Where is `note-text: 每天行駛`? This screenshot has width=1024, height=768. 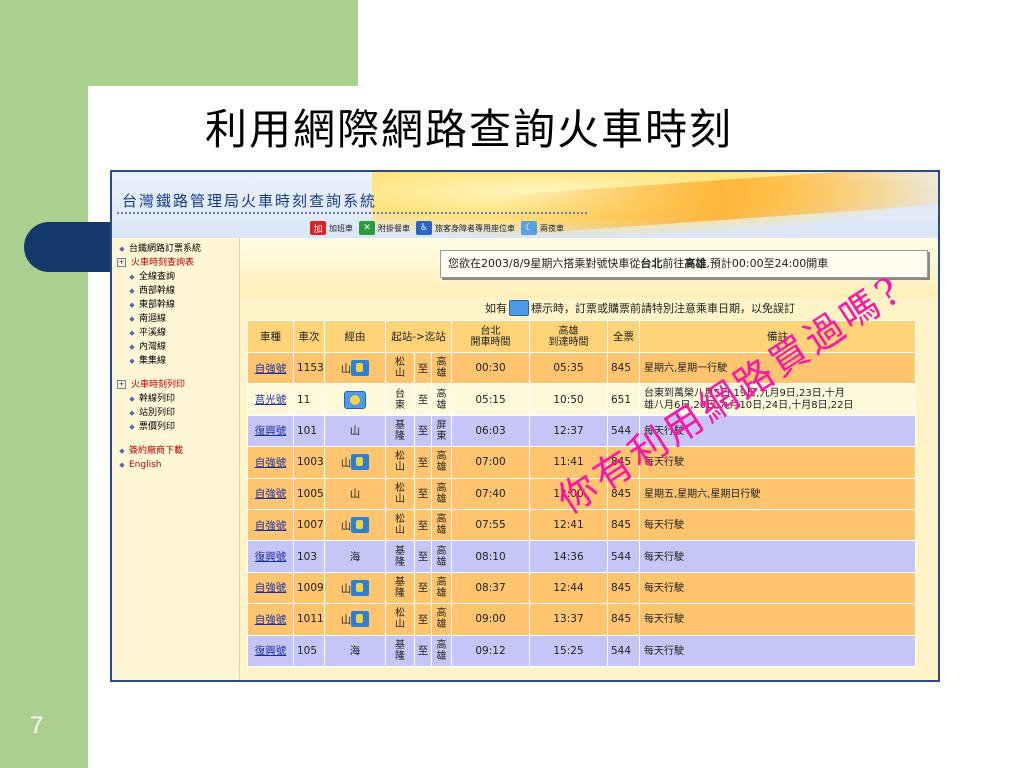
note-text: 每天行駛 is located at coordinates (664, 557).